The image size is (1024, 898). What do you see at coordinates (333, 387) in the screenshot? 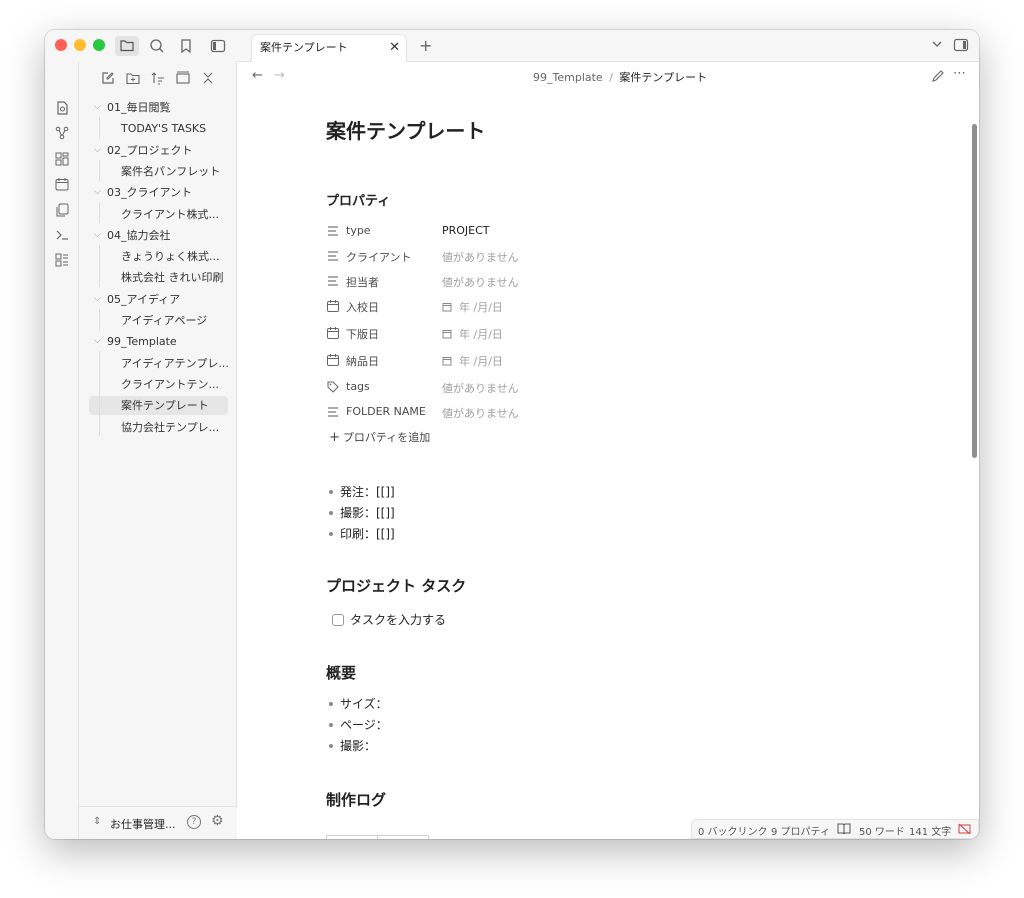
I see `tags-icon` at bounding box center [333, 387].